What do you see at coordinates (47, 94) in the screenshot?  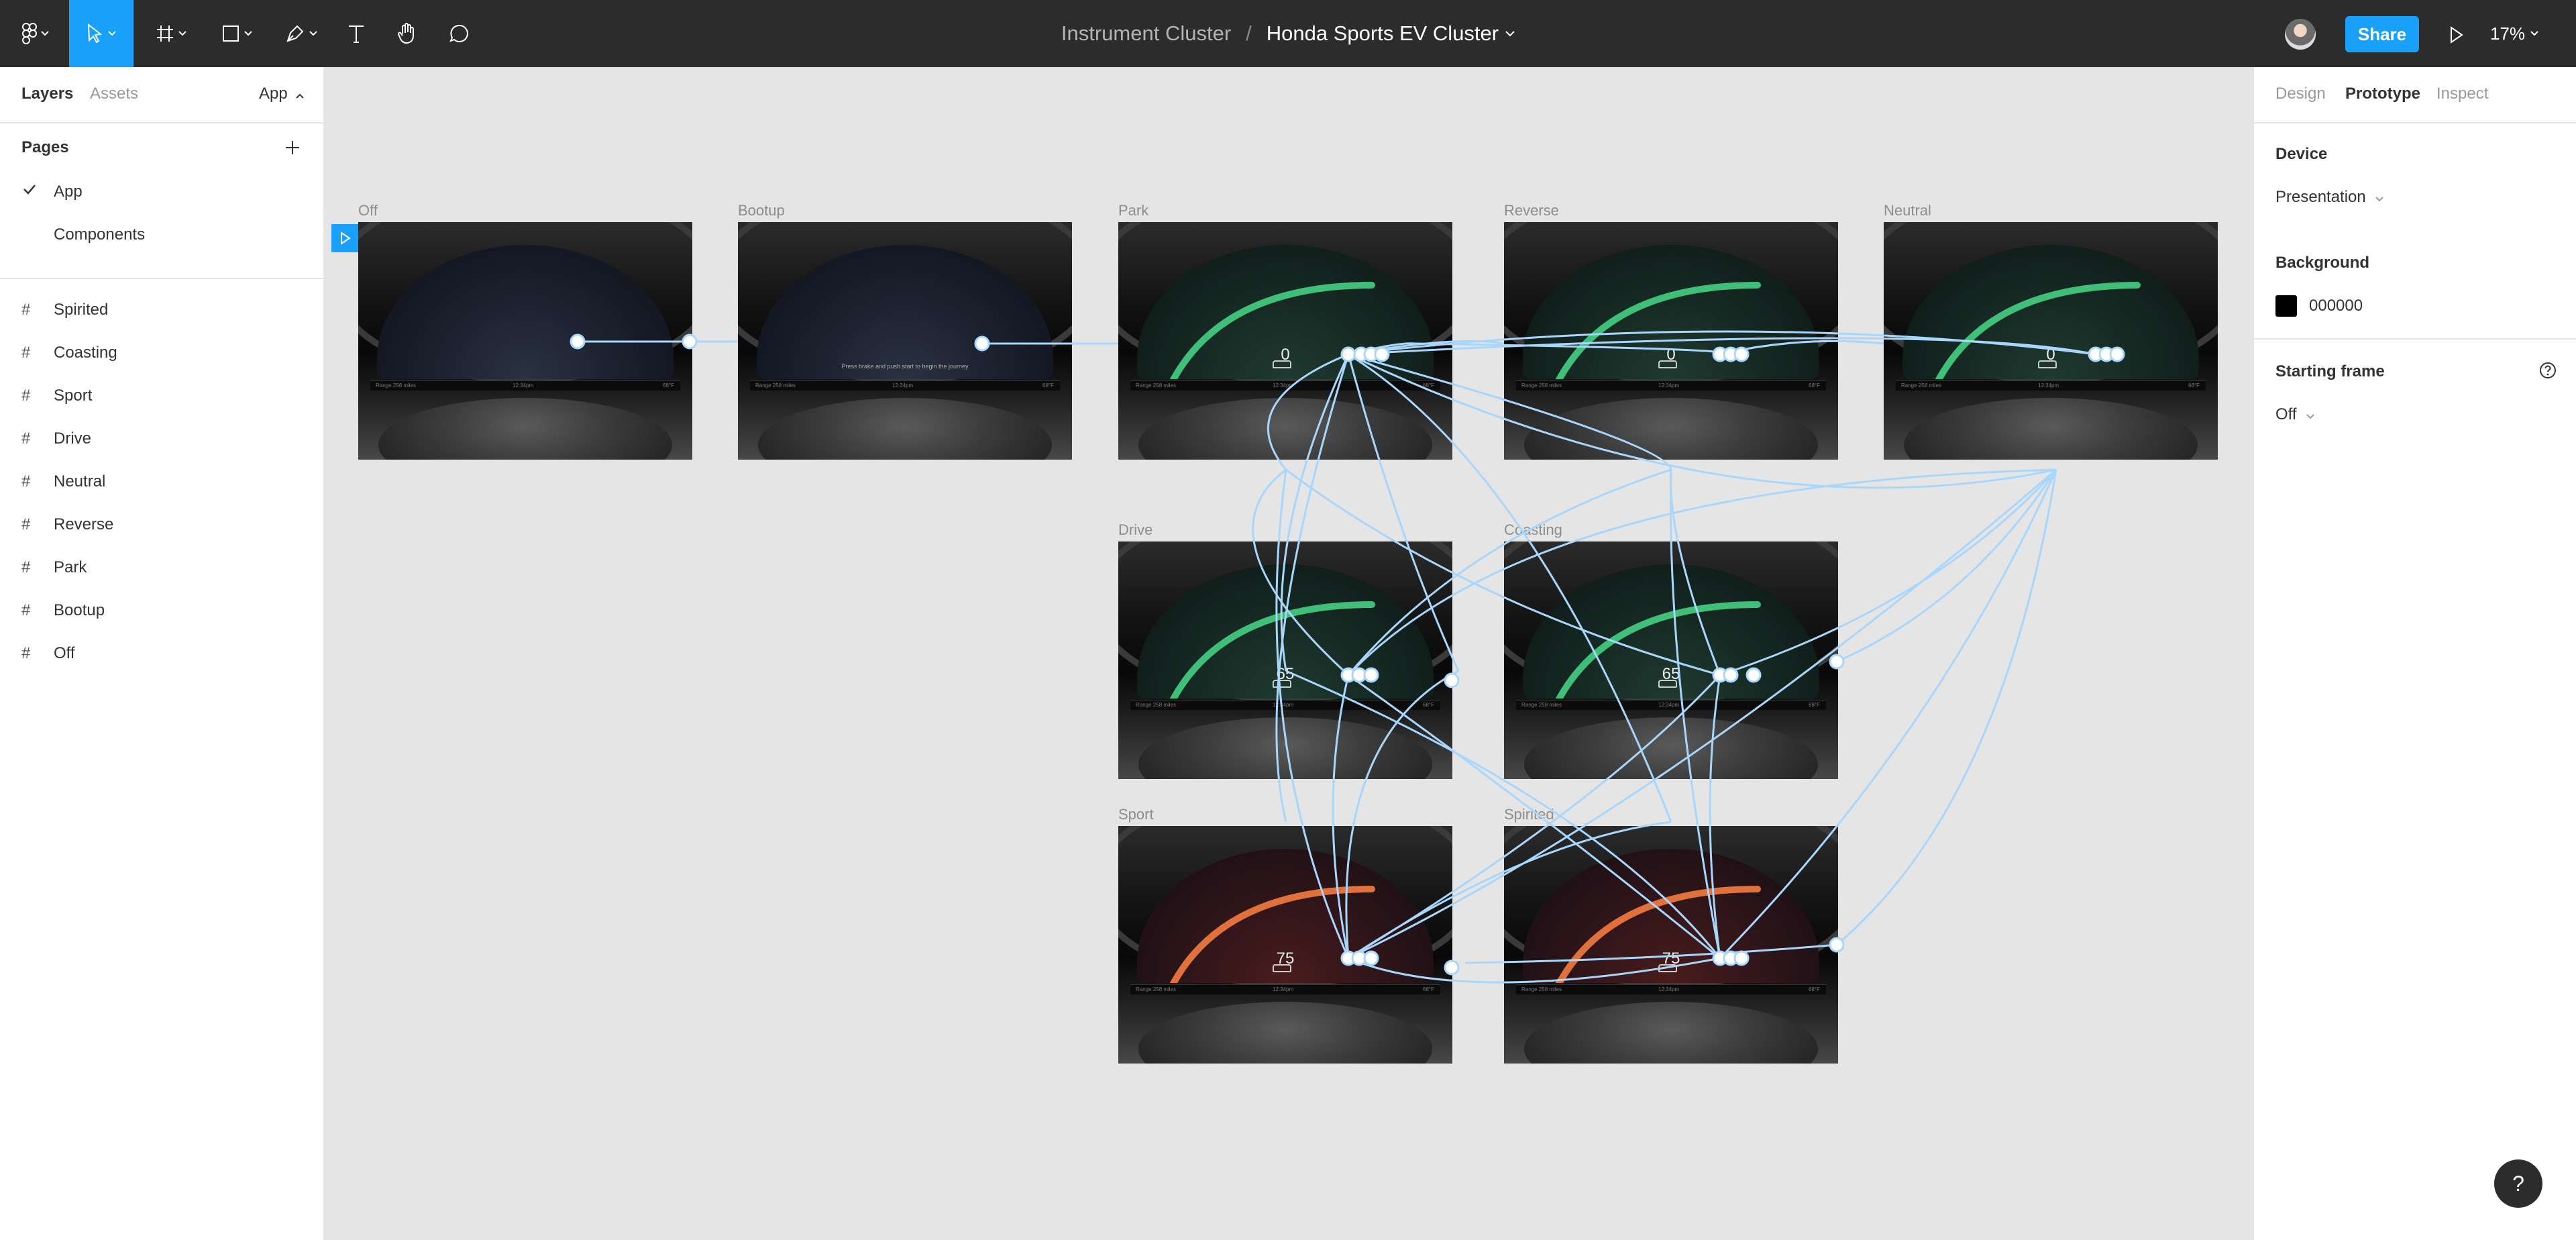 I see `tab-layers: Layers` at bounding box center [47, 94].